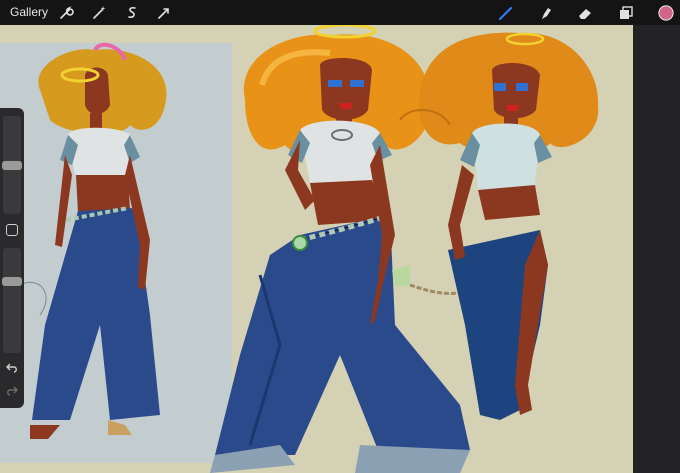 The image size is (680, 473). What do you see at coordinates (29, 12) in the screenshot?
I see `gallery-button: Gallery` at bounding box center [29, 12].